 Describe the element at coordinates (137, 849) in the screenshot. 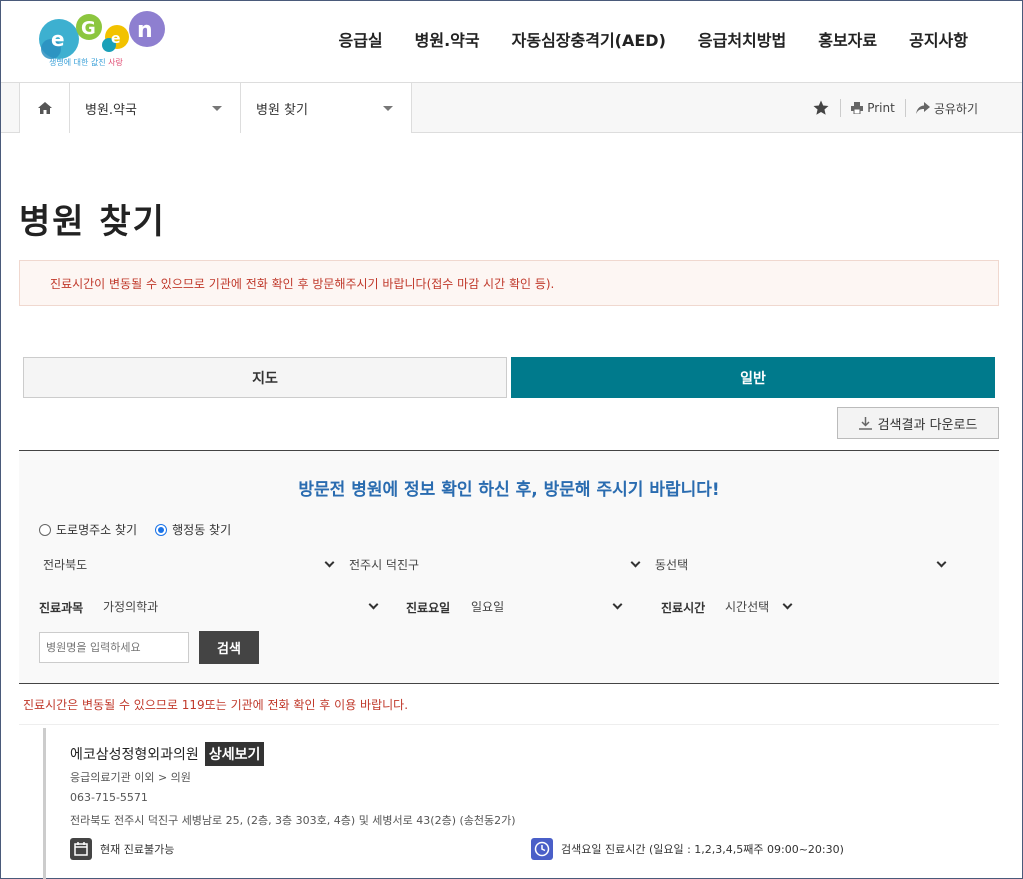

I see `status-text: 현재 진료불가능` at that location.